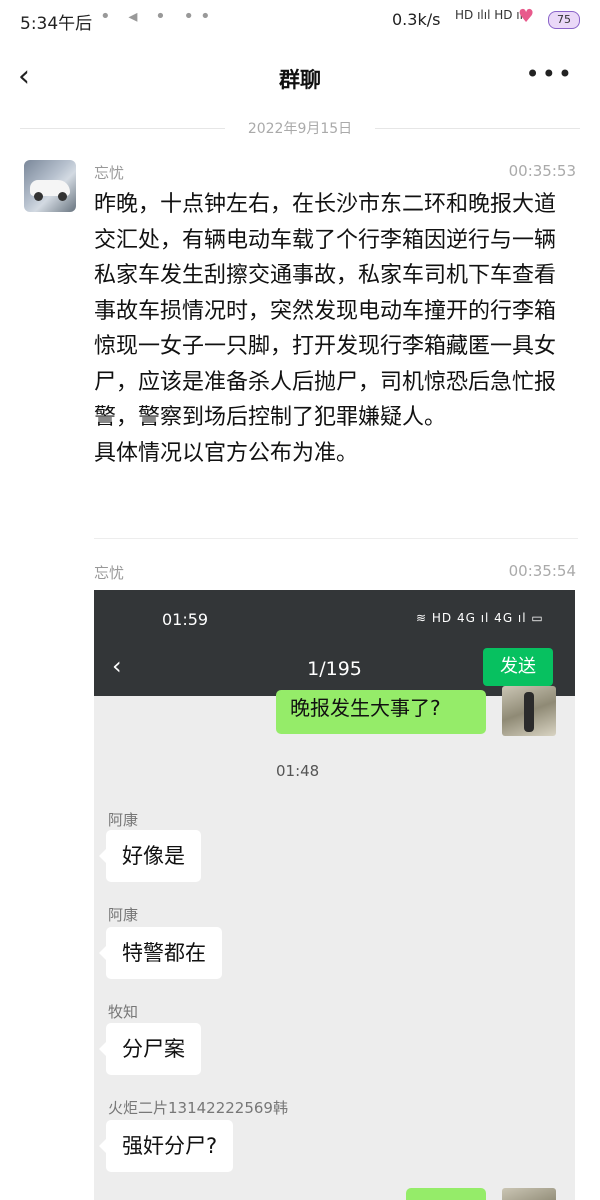 This screenshot has width=600, height=1200. What do you see at coordinates (298, 771) in the screenshot?
I see `screenshot-timestamp: 01:48` at bounding box center [298, 771].